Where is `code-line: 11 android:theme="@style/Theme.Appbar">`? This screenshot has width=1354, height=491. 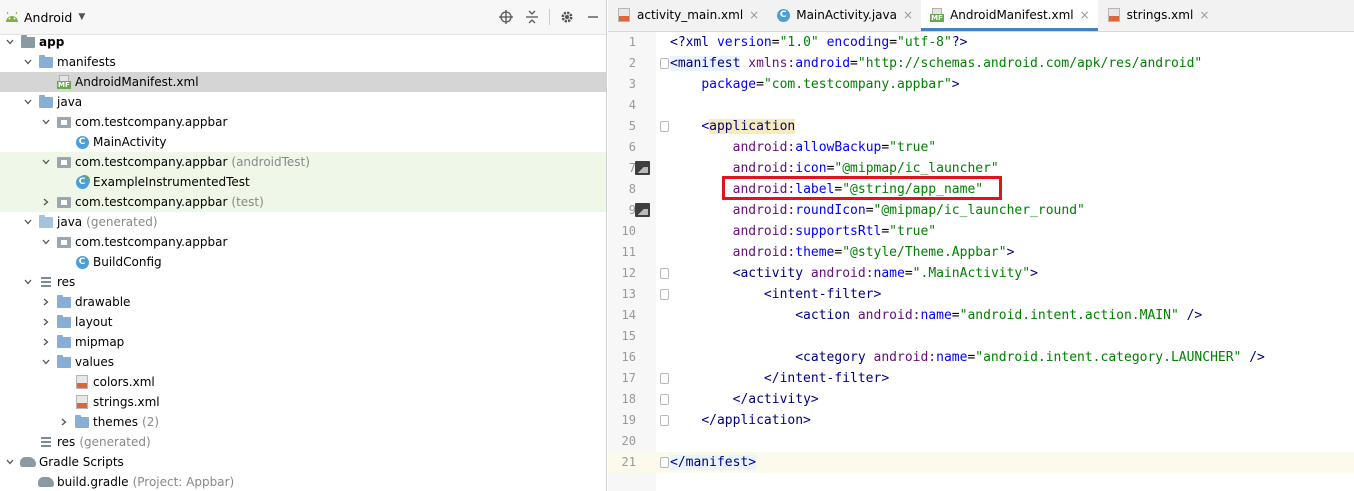
code-line: 11 android:theme="@style/Theme.Appbar"> is located at coordinates (981, 252).